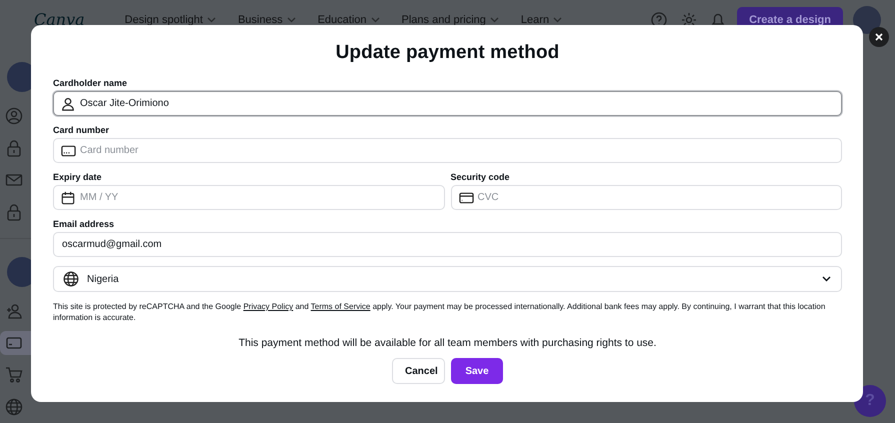 The height and width of the screenshot is (423, 895). Describe the element at coordinates (14, 375) in the screenshot. I see `cart-icon` at that location.